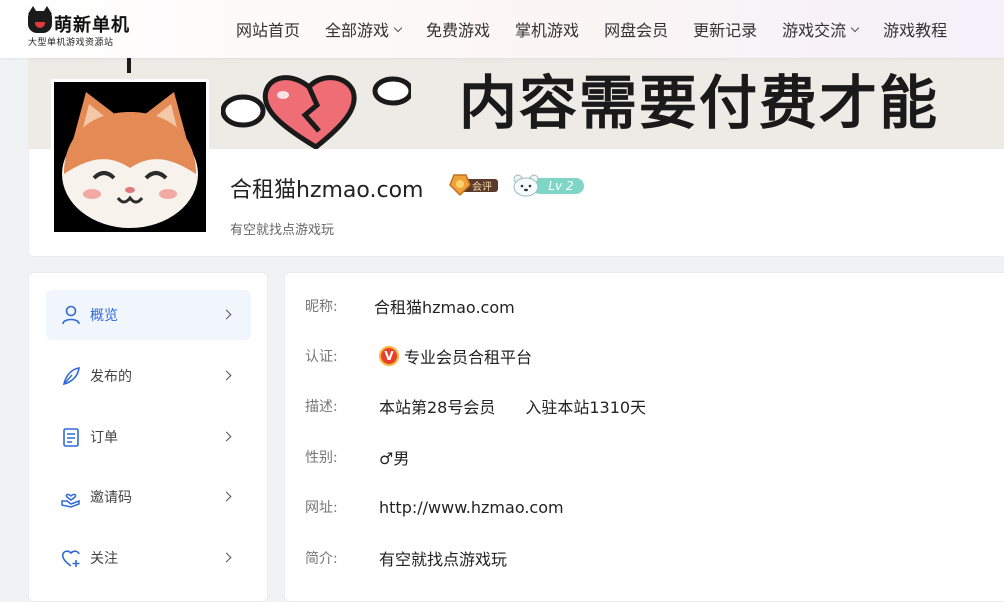 The width and height of the screenshot is (1004, 602). Describe the element at coordinates (148, 497) in the screenshot. I see `sidebar-item-invite-code: 邀请码` at that location.